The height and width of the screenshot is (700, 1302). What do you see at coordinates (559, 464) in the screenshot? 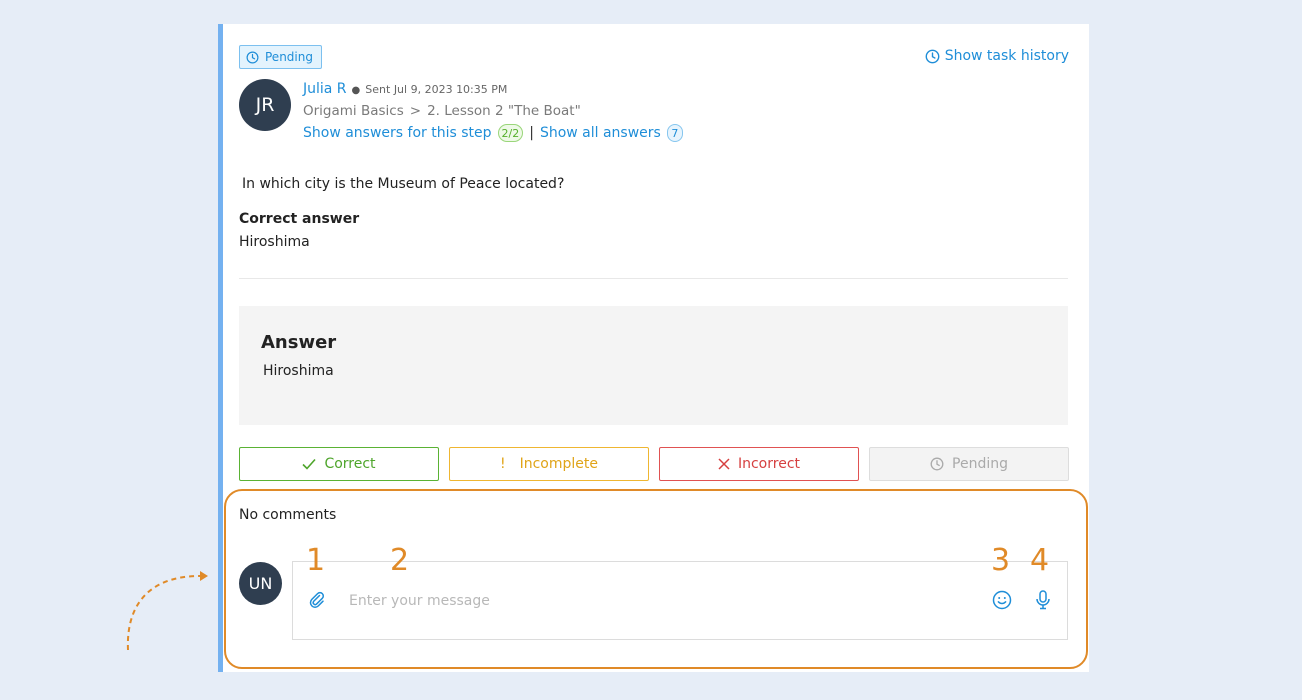
I see `incomplete-button-label: Incomplete` at bounding box center [559, 464].